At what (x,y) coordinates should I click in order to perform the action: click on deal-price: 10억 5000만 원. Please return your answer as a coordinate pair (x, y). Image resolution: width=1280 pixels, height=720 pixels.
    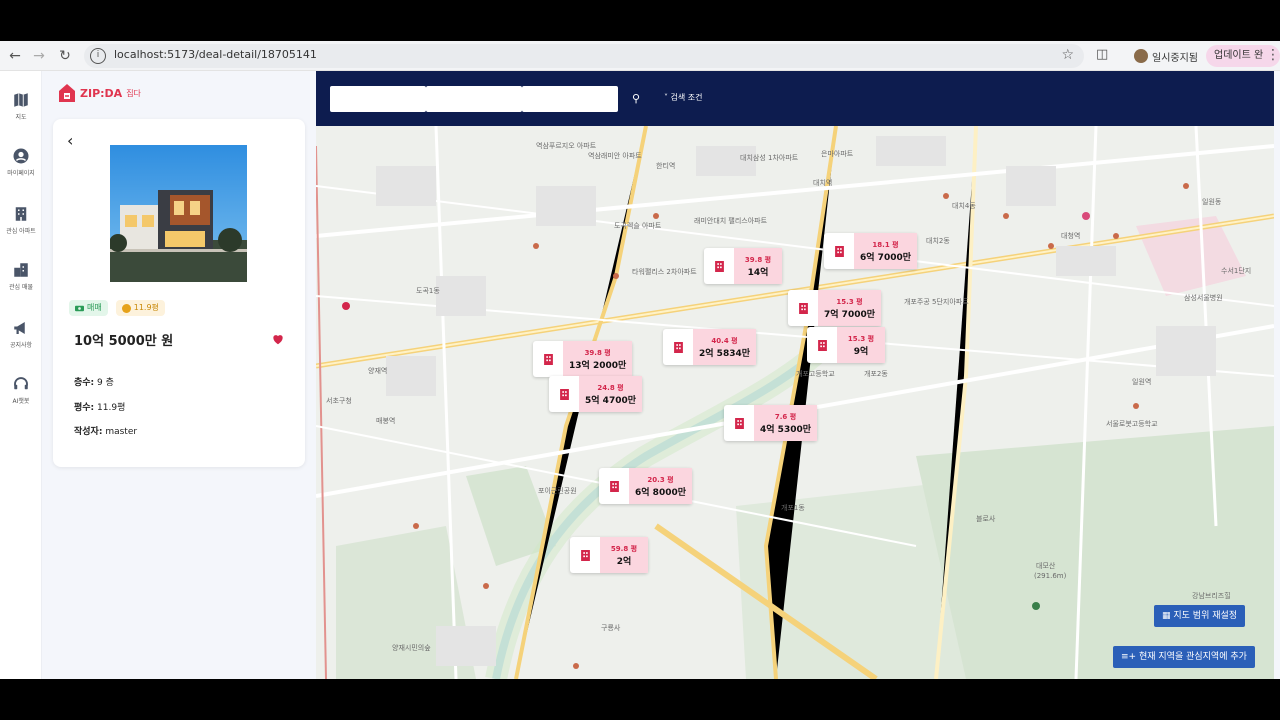
    Looking at the image, I should click on (124, 341).